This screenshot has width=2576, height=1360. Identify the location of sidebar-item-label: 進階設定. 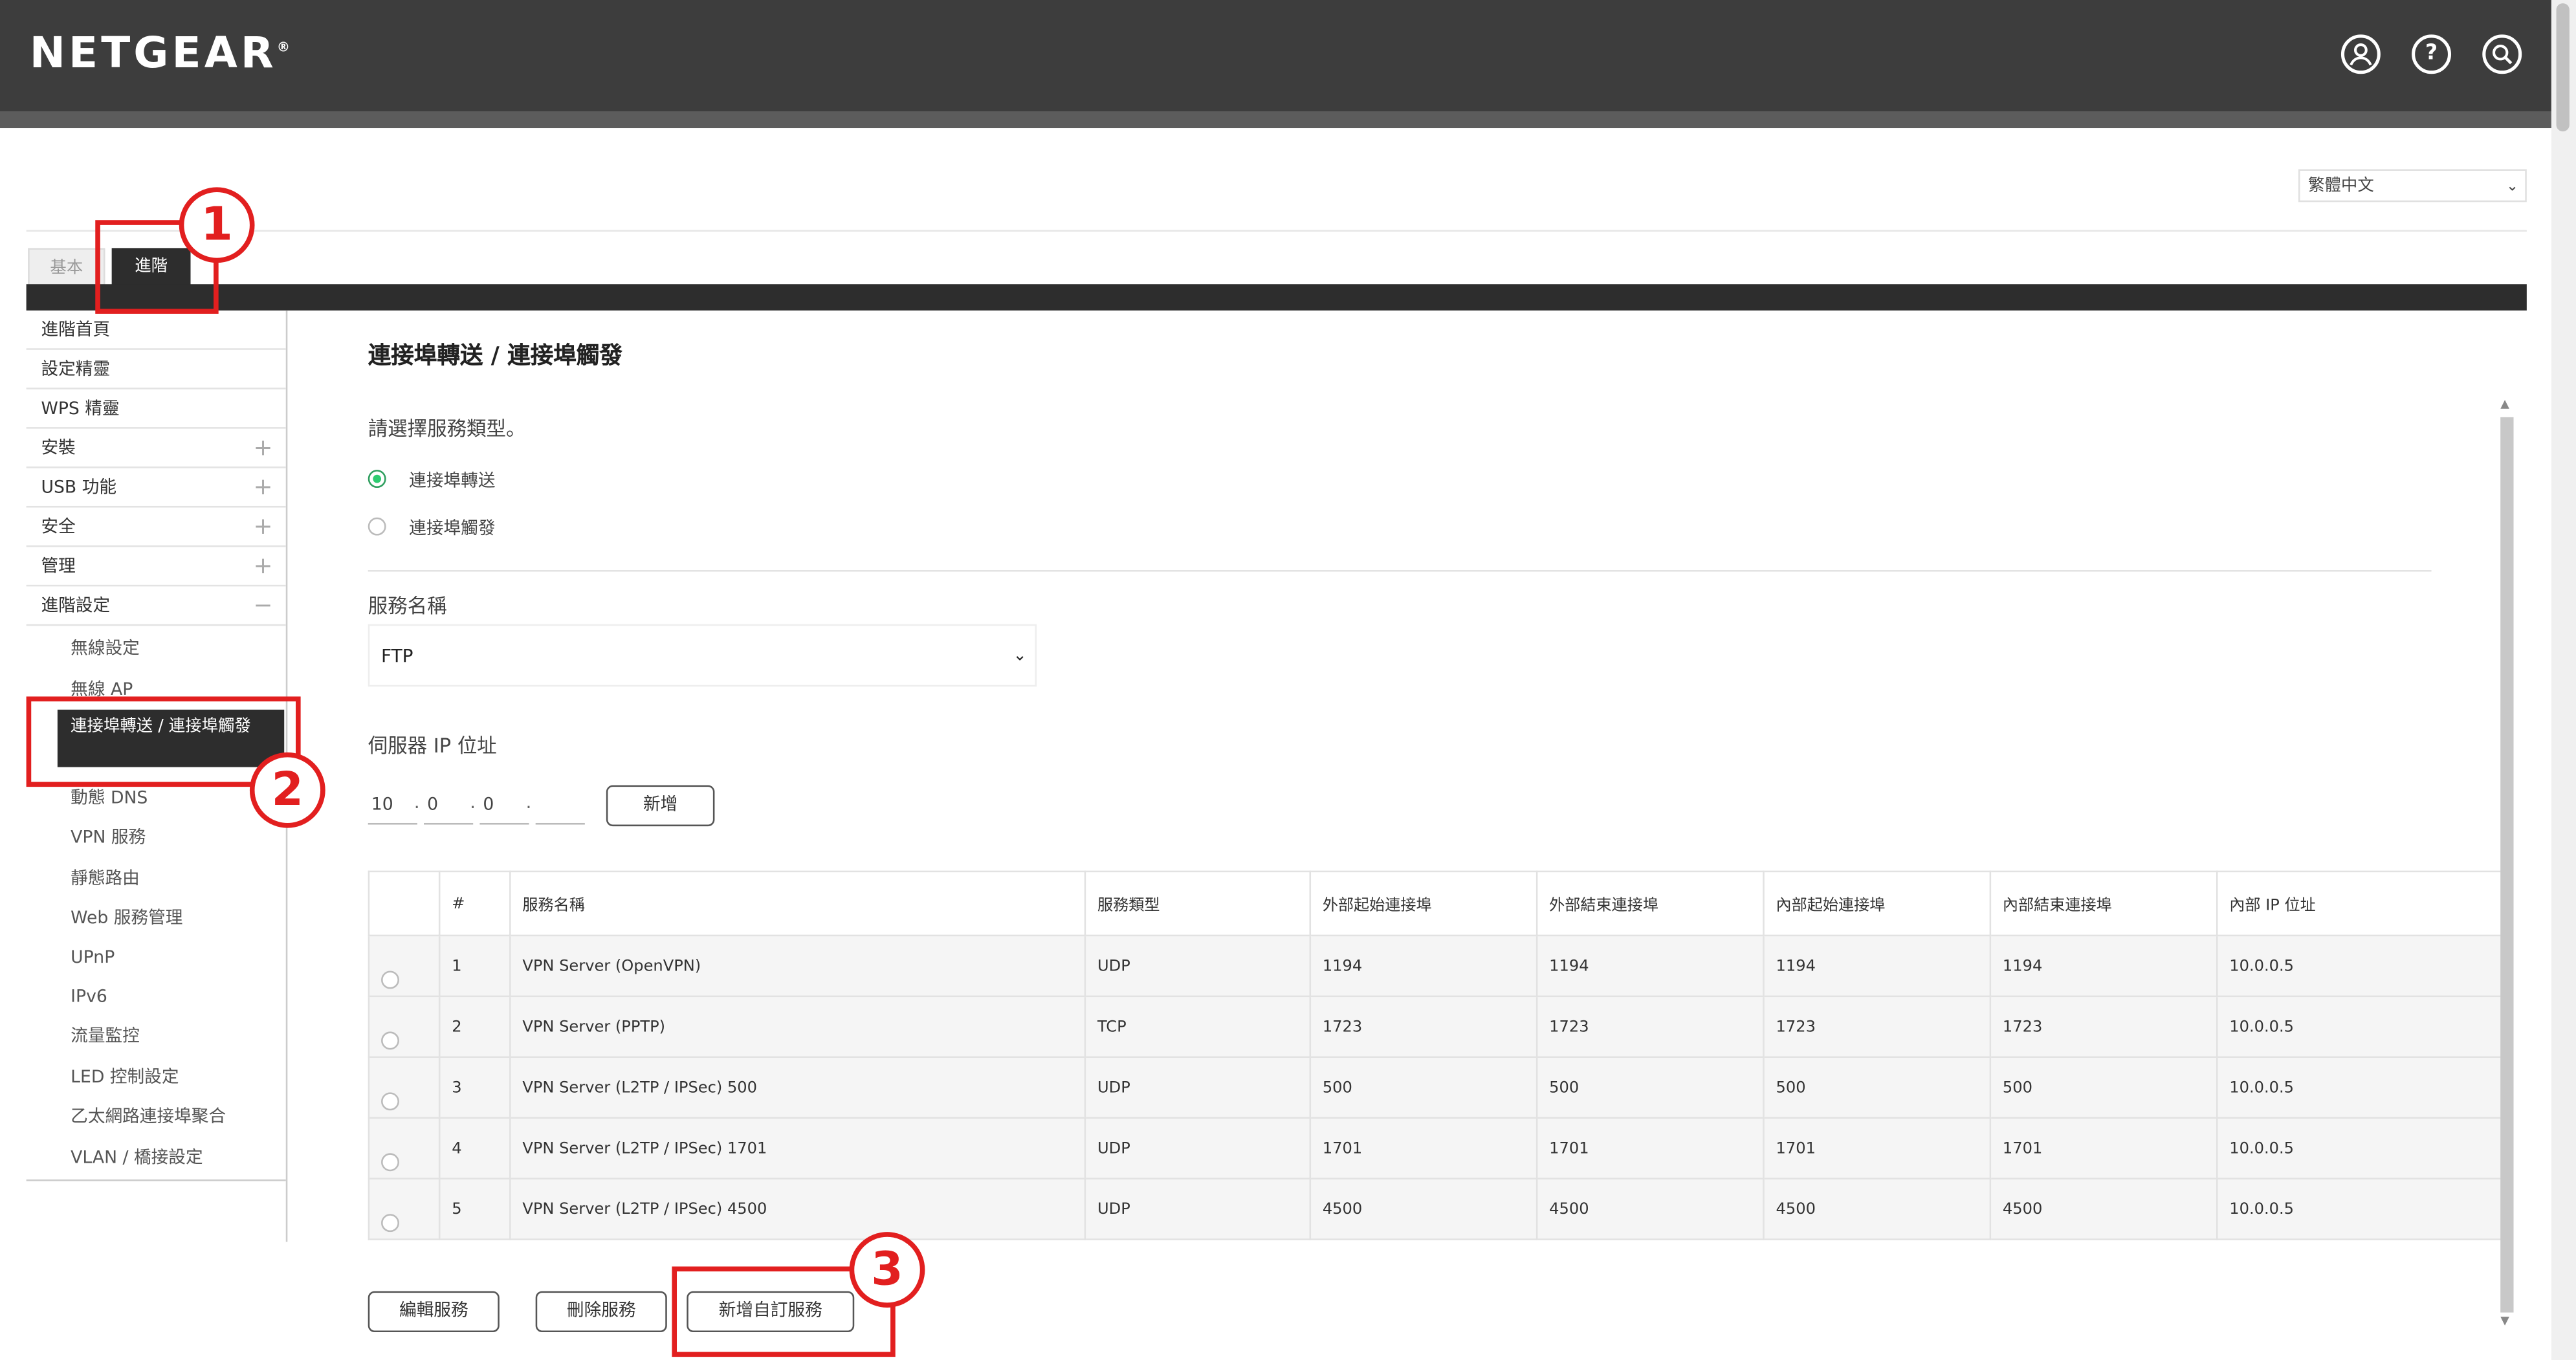
(76, 606).